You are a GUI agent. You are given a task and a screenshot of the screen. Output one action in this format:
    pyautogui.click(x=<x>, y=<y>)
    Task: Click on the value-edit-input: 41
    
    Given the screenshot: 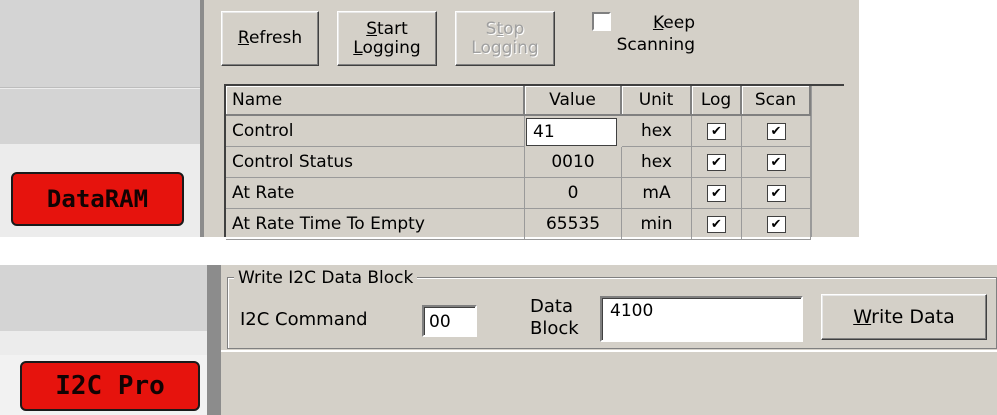 What is the action you would take?
    pyautogui.click(x=571, y=132)
    